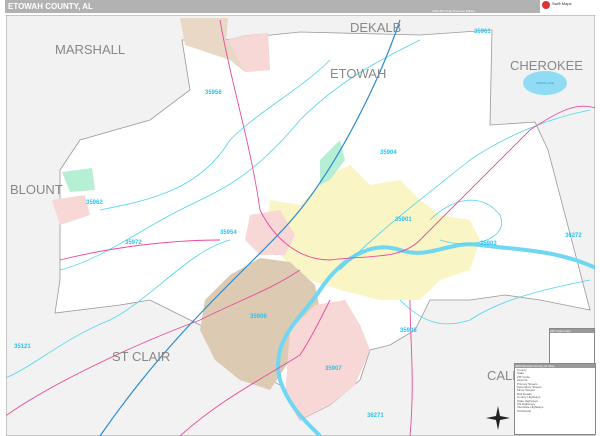 The image size is (600, 436). Describe the element at coordinates (333, 369) in the screenshot. I see `zip-label: 35907` at that location.